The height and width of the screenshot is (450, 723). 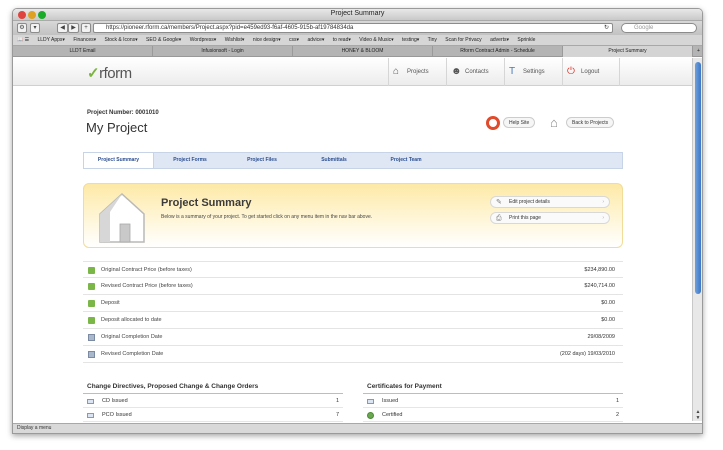 I want to click on window-title: Project Summary, so click(x=357, y=13).